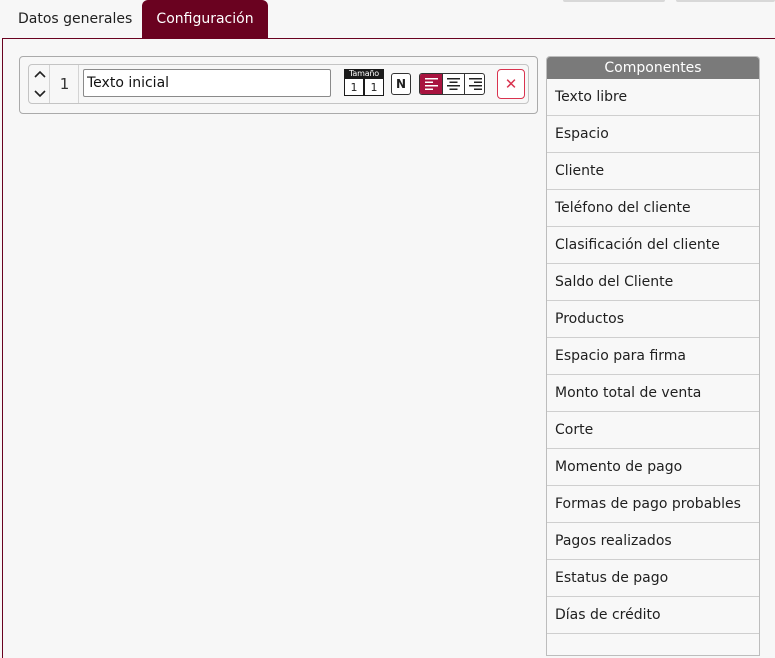  Describe the element at coordinates (205, 19) in the screenshot. I see `tab-configuracion: Configuración` at that location.